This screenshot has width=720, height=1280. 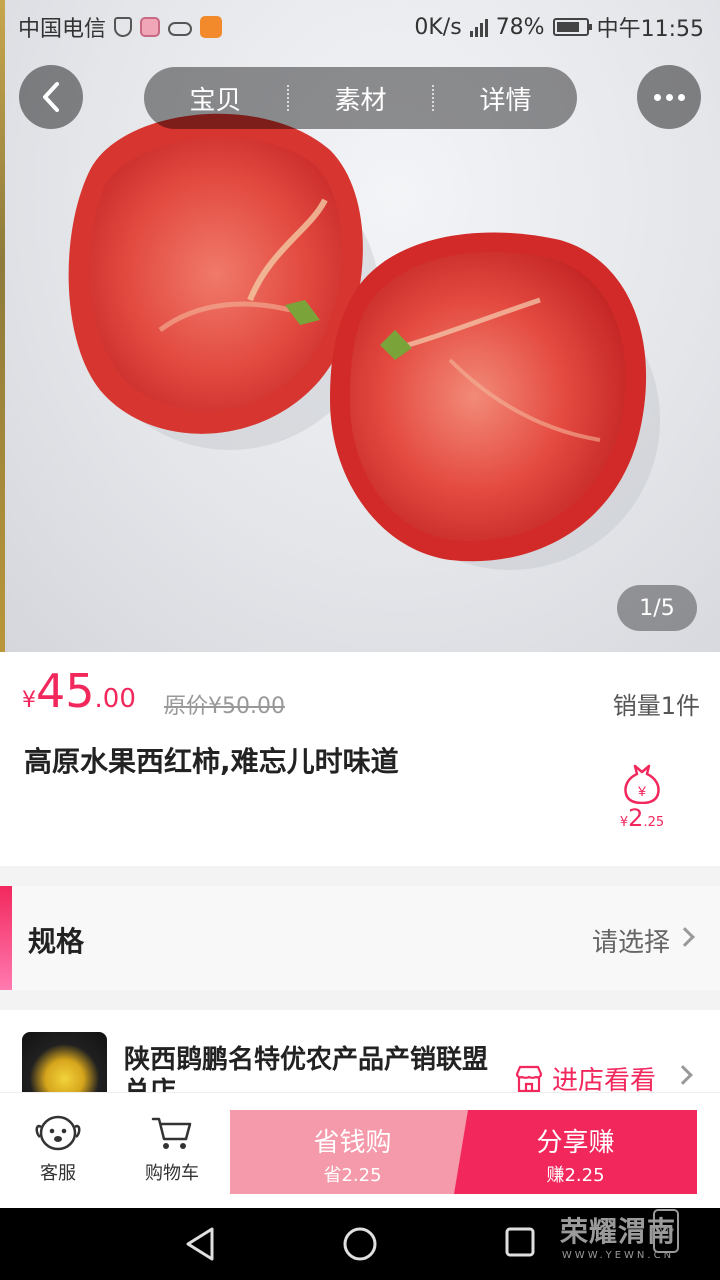 What do you see at coordinates (520, 27) in the screenshot?
I see `battery-percent: 78%` at bounding box center [520, 27].